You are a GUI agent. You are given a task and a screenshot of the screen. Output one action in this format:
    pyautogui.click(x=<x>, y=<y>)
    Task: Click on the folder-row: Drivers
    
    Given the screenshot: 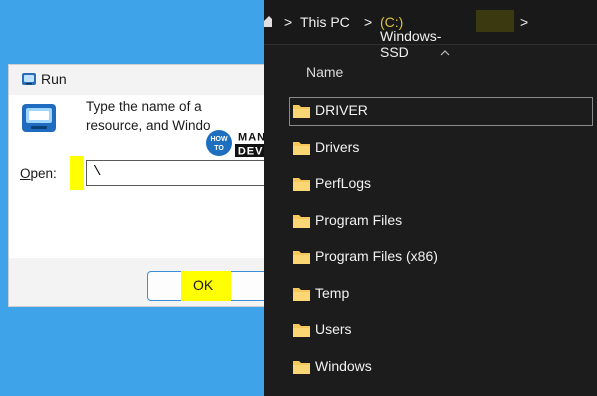 What is the action you would take?
    pyautogui.click(x=442, y=149)
    